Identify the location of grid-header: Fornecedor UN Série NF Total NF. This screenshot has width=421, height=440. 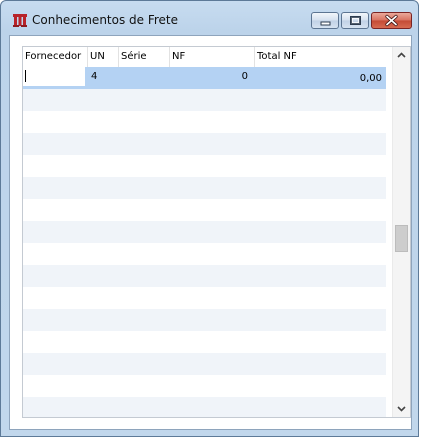
(204, 57).